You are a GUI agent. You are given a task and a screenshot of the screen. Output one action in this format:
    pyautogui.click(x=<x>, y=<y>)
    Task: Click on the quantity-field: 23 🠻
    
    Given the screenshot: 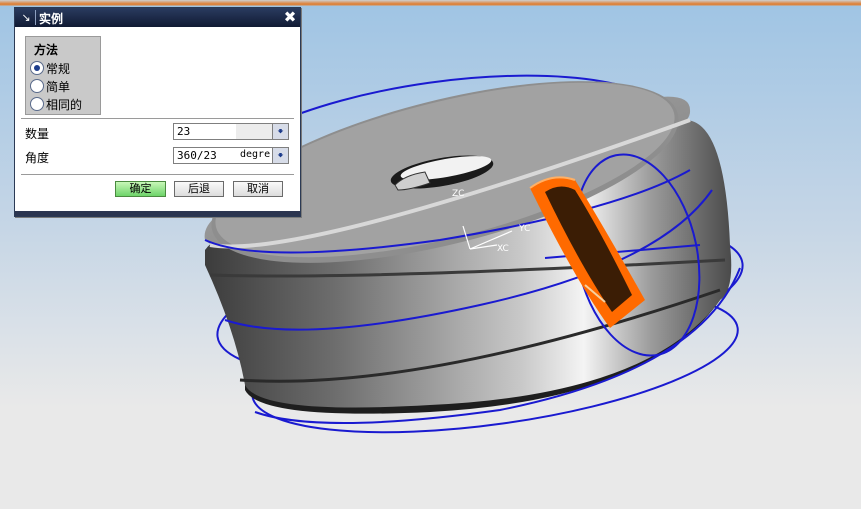 What is the action you would take?
    pyautogui.click(x=231, y=131)
    